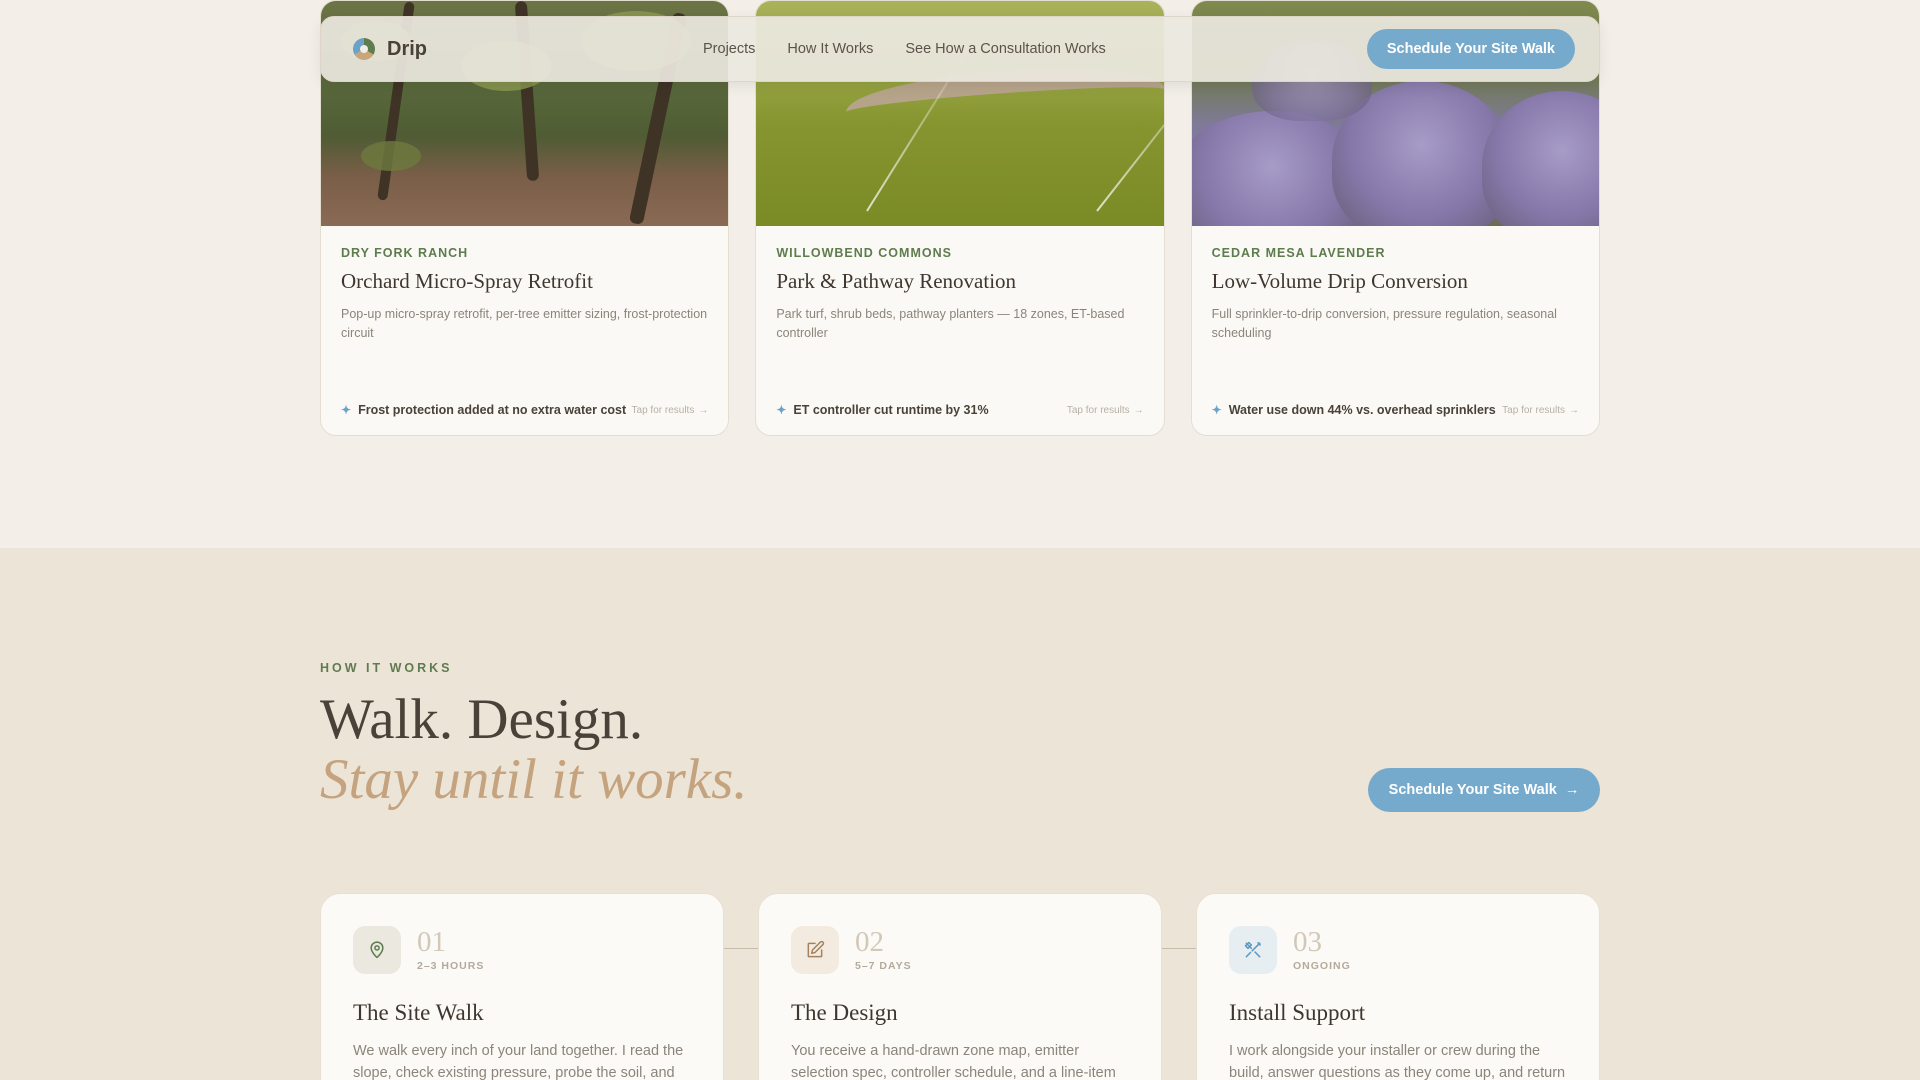  What do you see at coordinates (1005, 49) in the screenshot?
I see `nav-link-consultation: See How a Consultation Works` at bounding box center [1005, 49].